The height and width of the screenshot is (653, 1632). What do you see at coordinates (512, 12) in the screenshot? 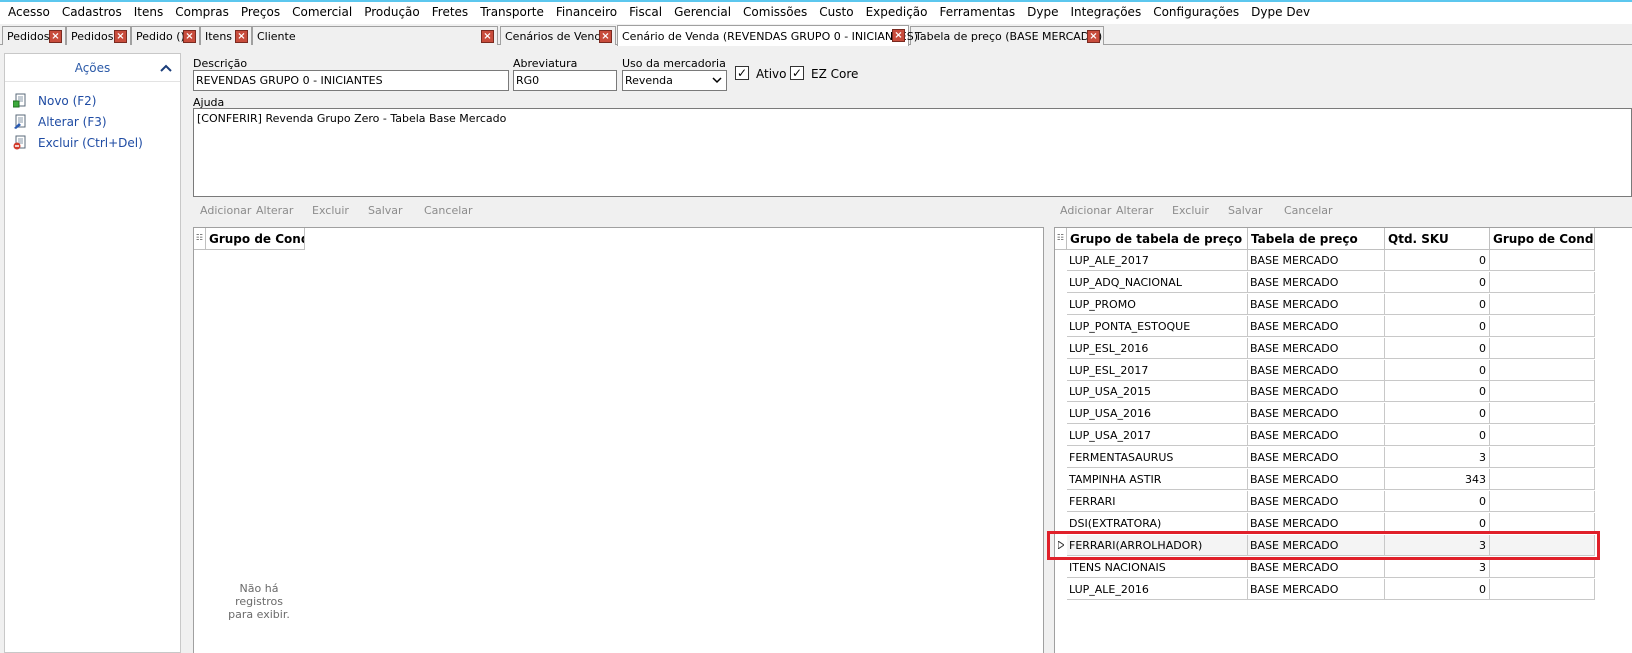
I see `menu-transporte: Transporte` at bounding box center [512, 12].